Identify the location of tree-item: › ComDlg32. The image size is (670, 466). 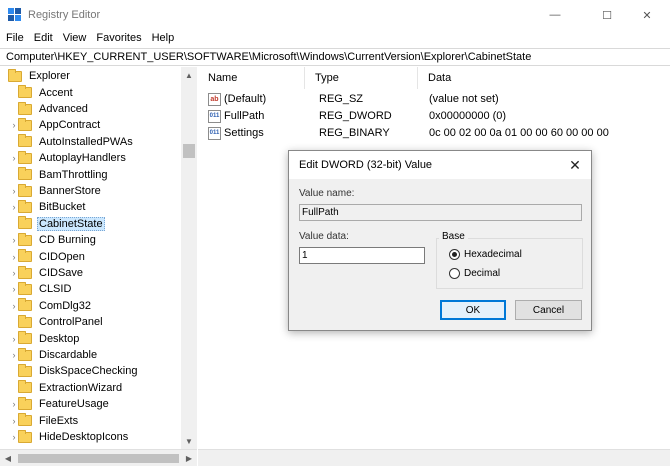
(90, 306).